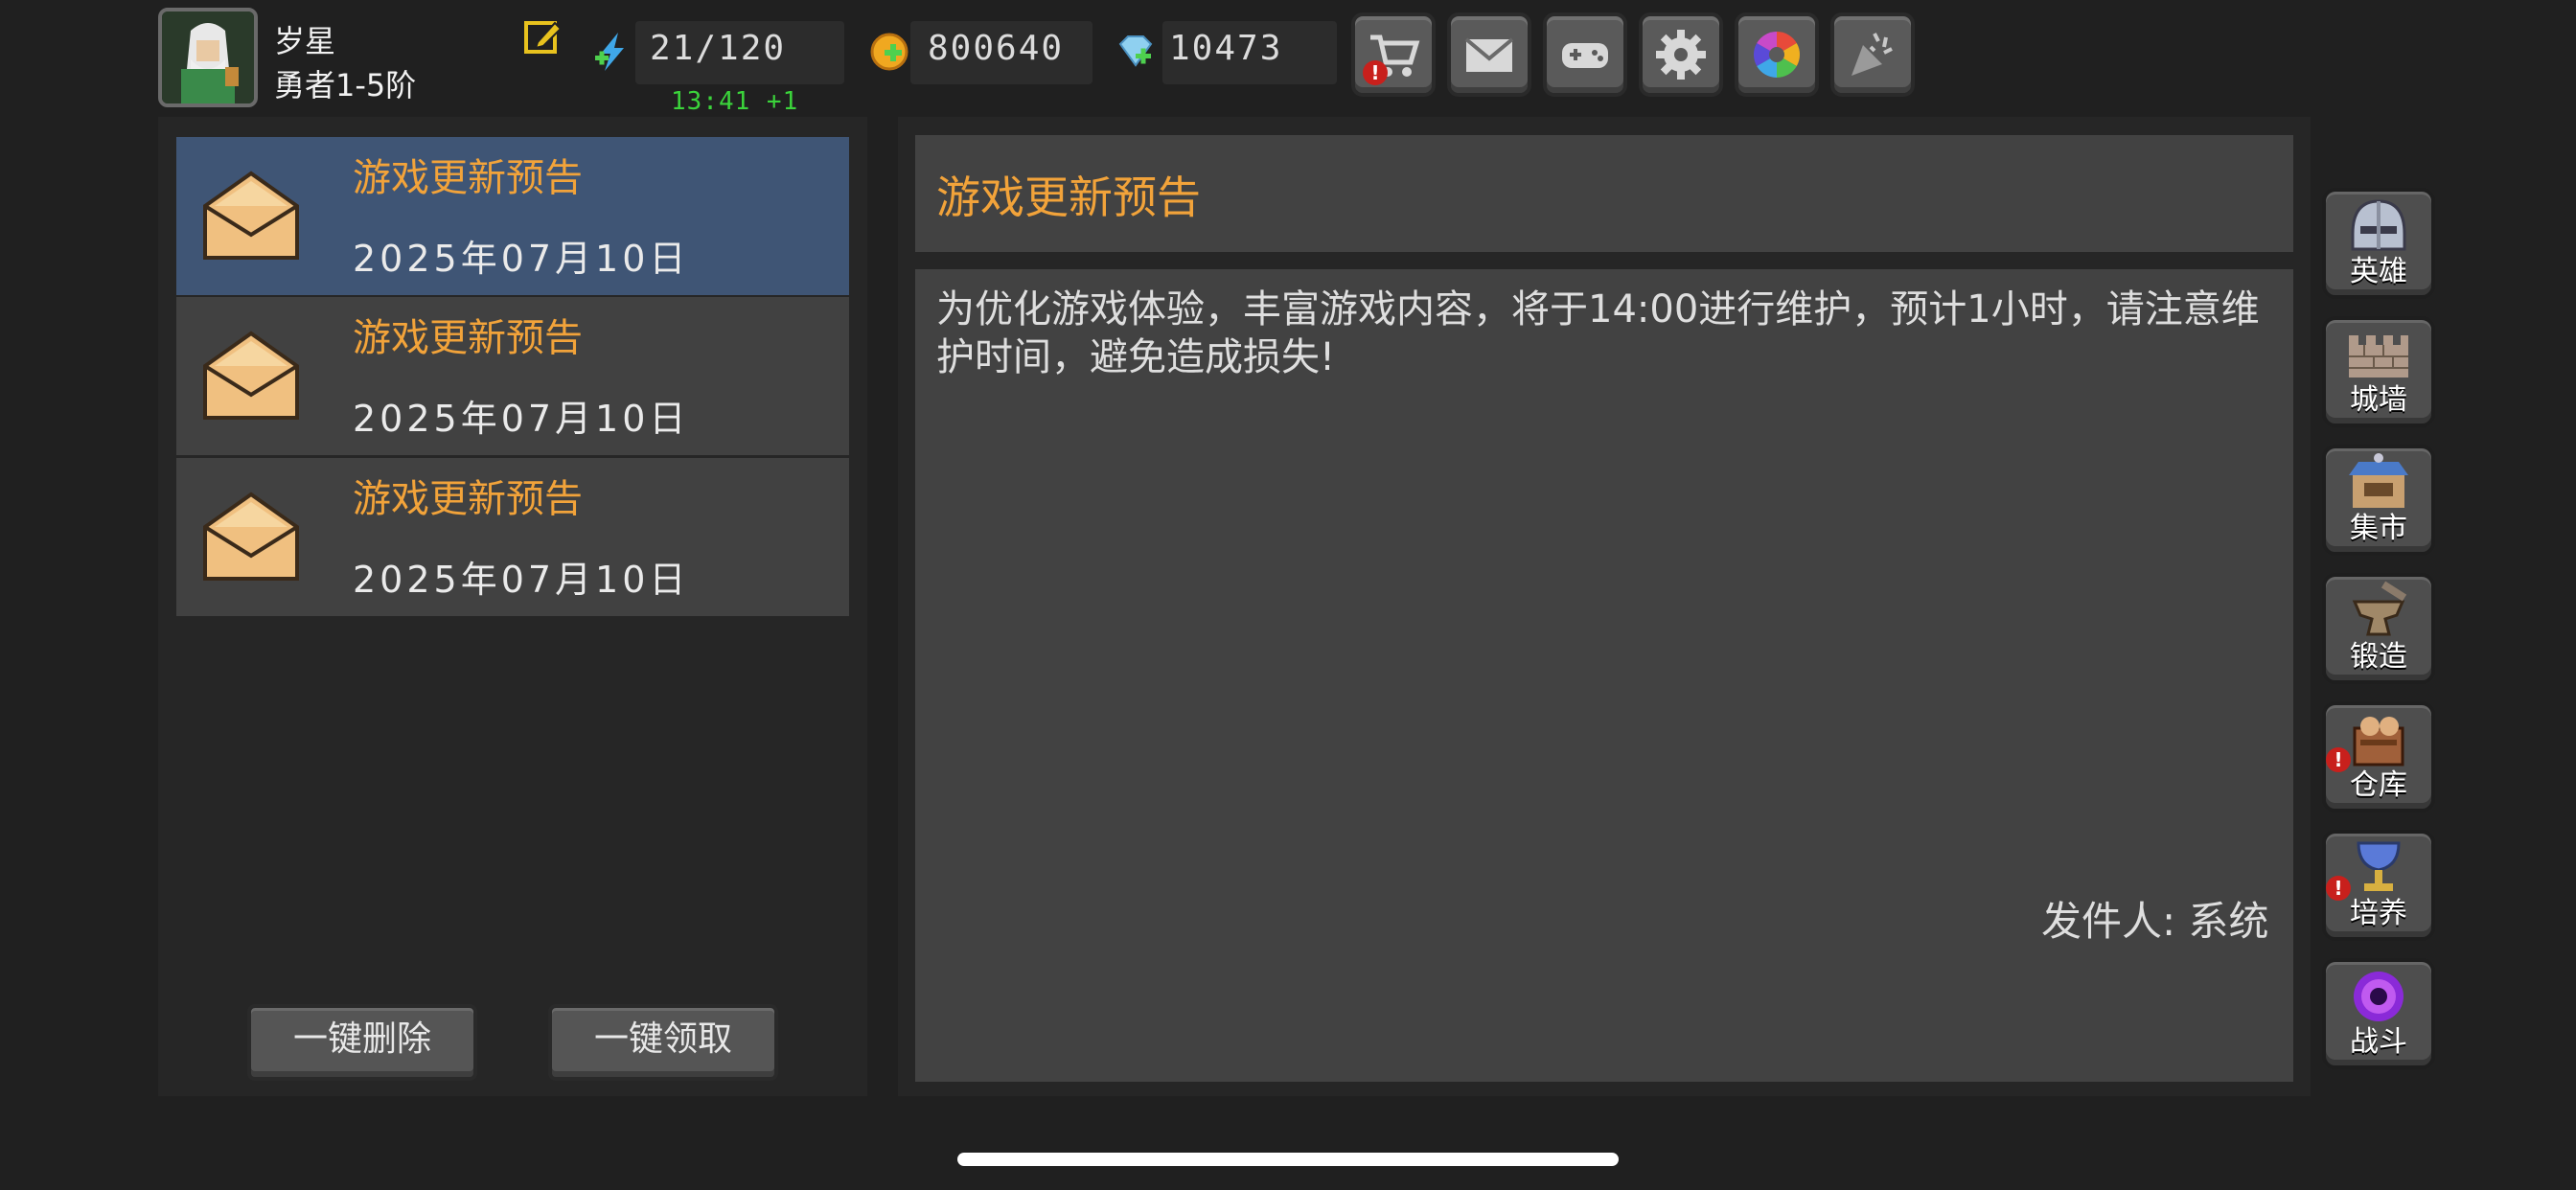  Describe the element at coordinates (1226, 49) in the screenshot. I see `diamond-value: 10473` at that location.